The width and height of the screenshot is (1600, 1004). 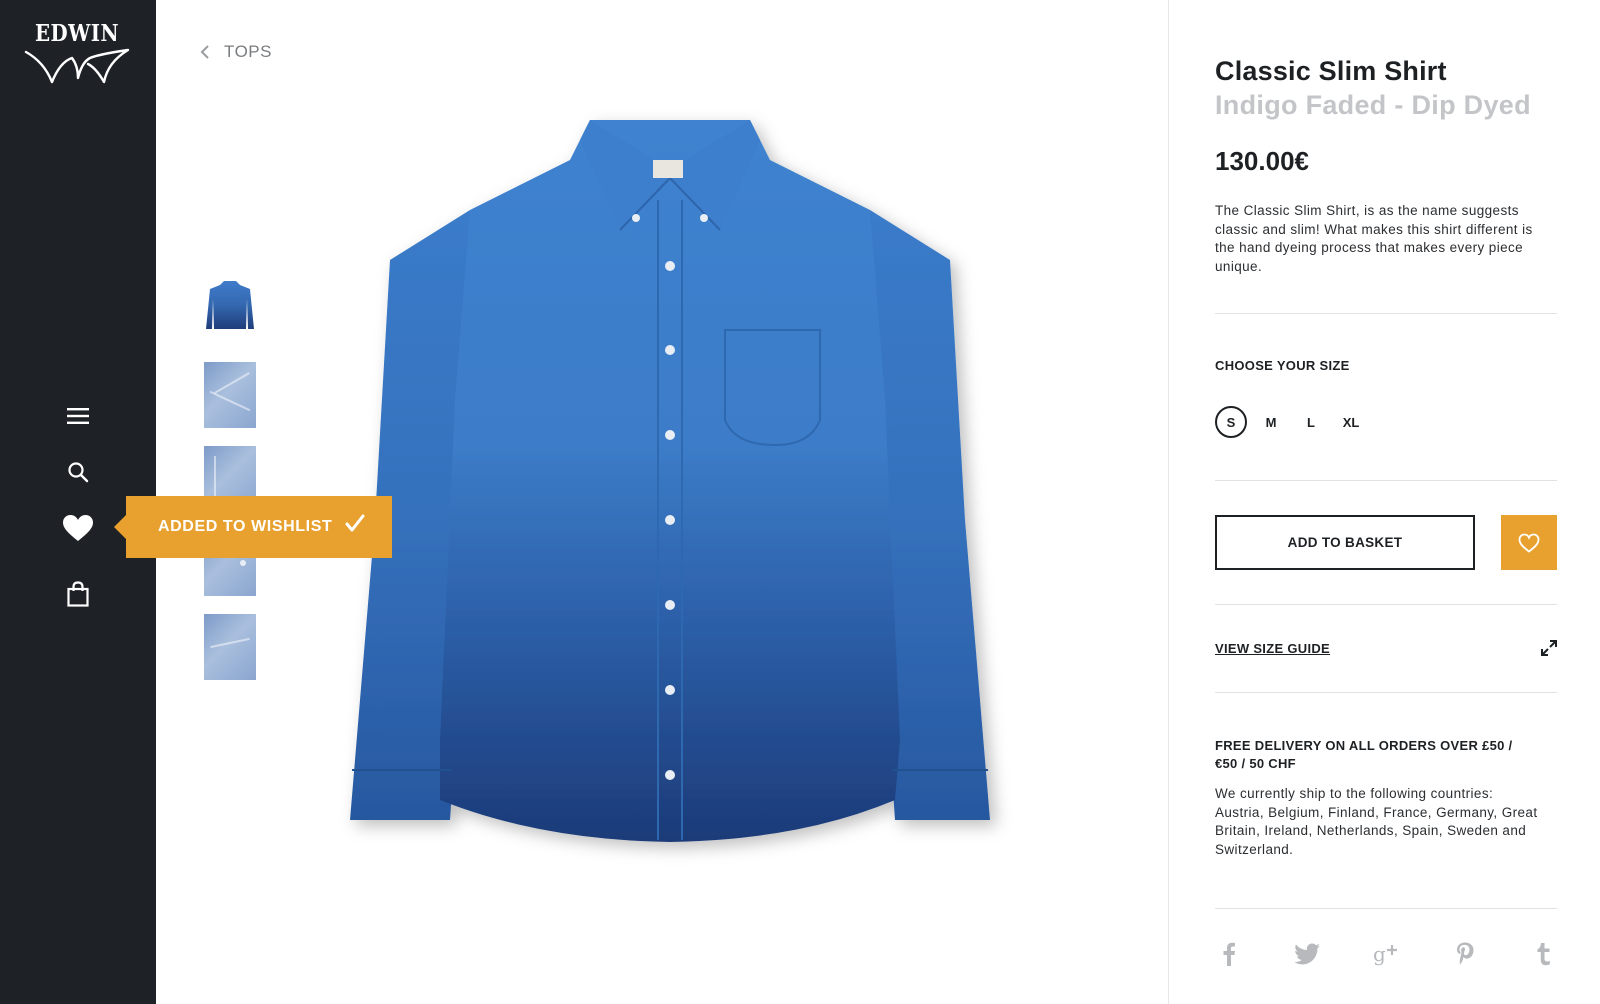 What do you see at coordinates (1231, 422) in the screenshot?
I see `size-option-s: S` at bounding box center [1231, 422].